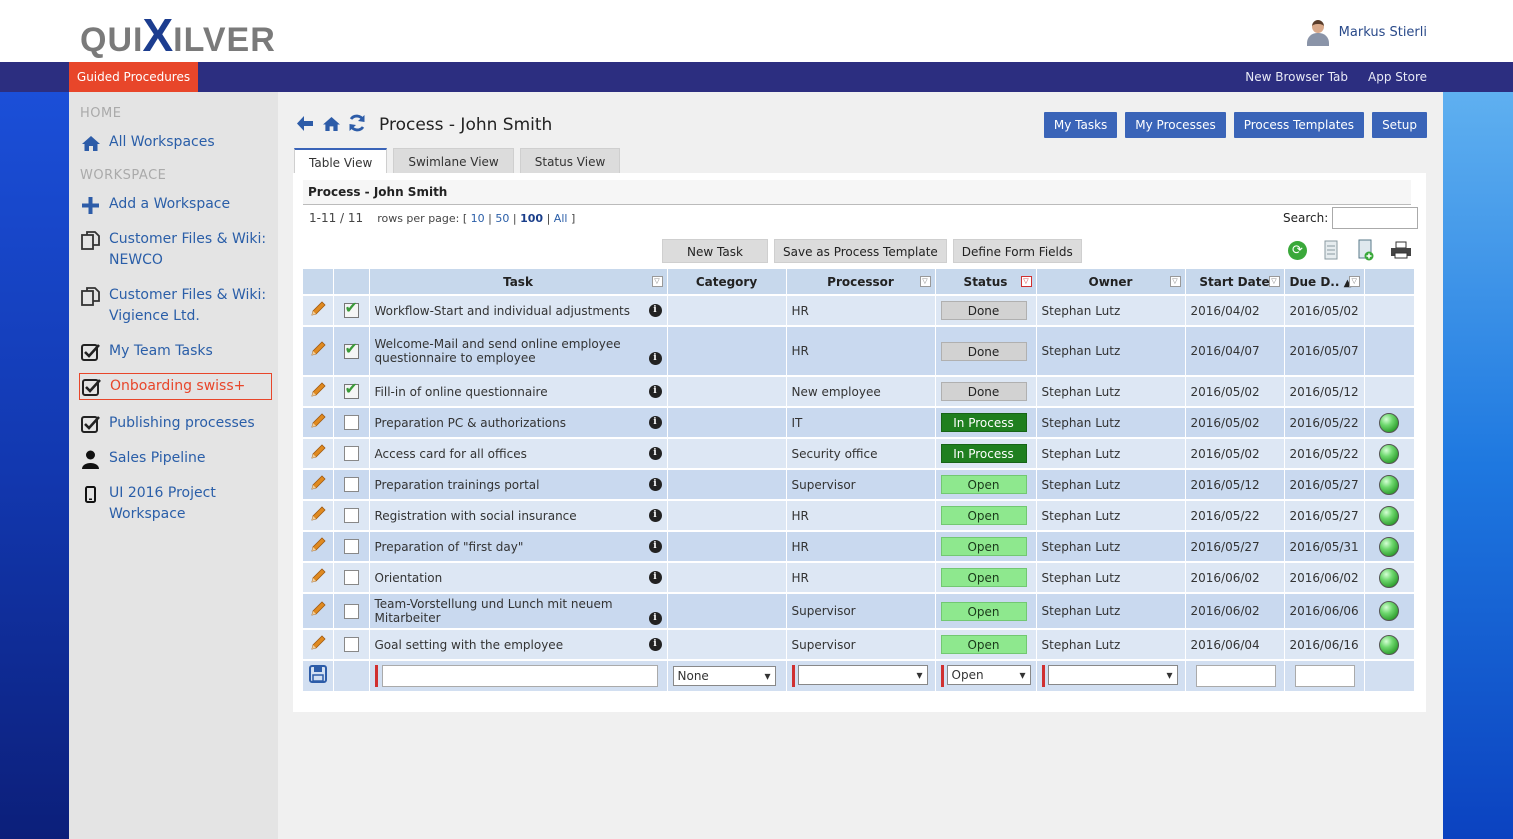 The width and height of the screenshot is (1513, 839). What do you see at coordinates (1235, 676) in the screenshot?
I see `start-date-input` at bounding box center [1235, 676].